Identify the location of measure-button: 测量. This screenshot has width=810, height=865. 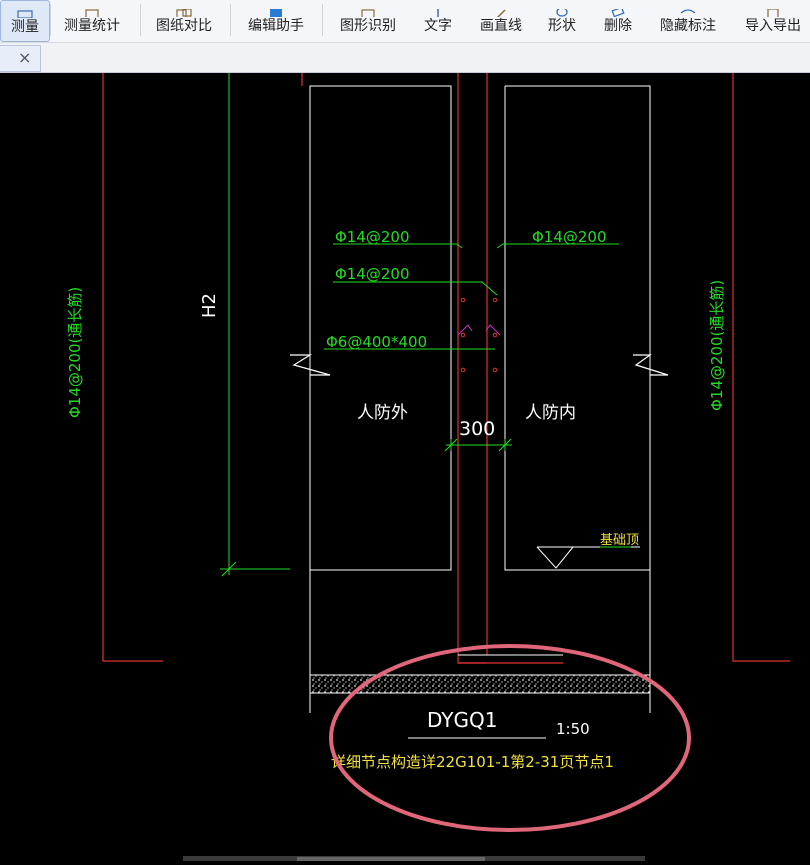
(25, 21).